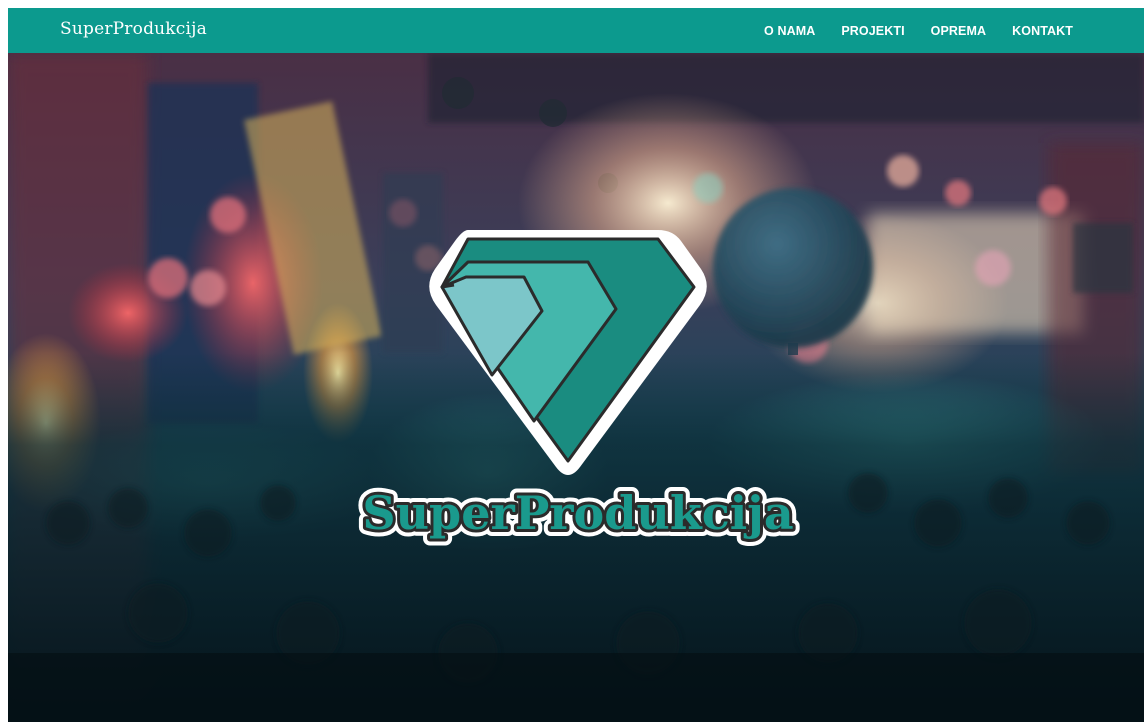 This screenshot has width=1144, height=722. I want to click on diamond-icon, so click(568, 352).